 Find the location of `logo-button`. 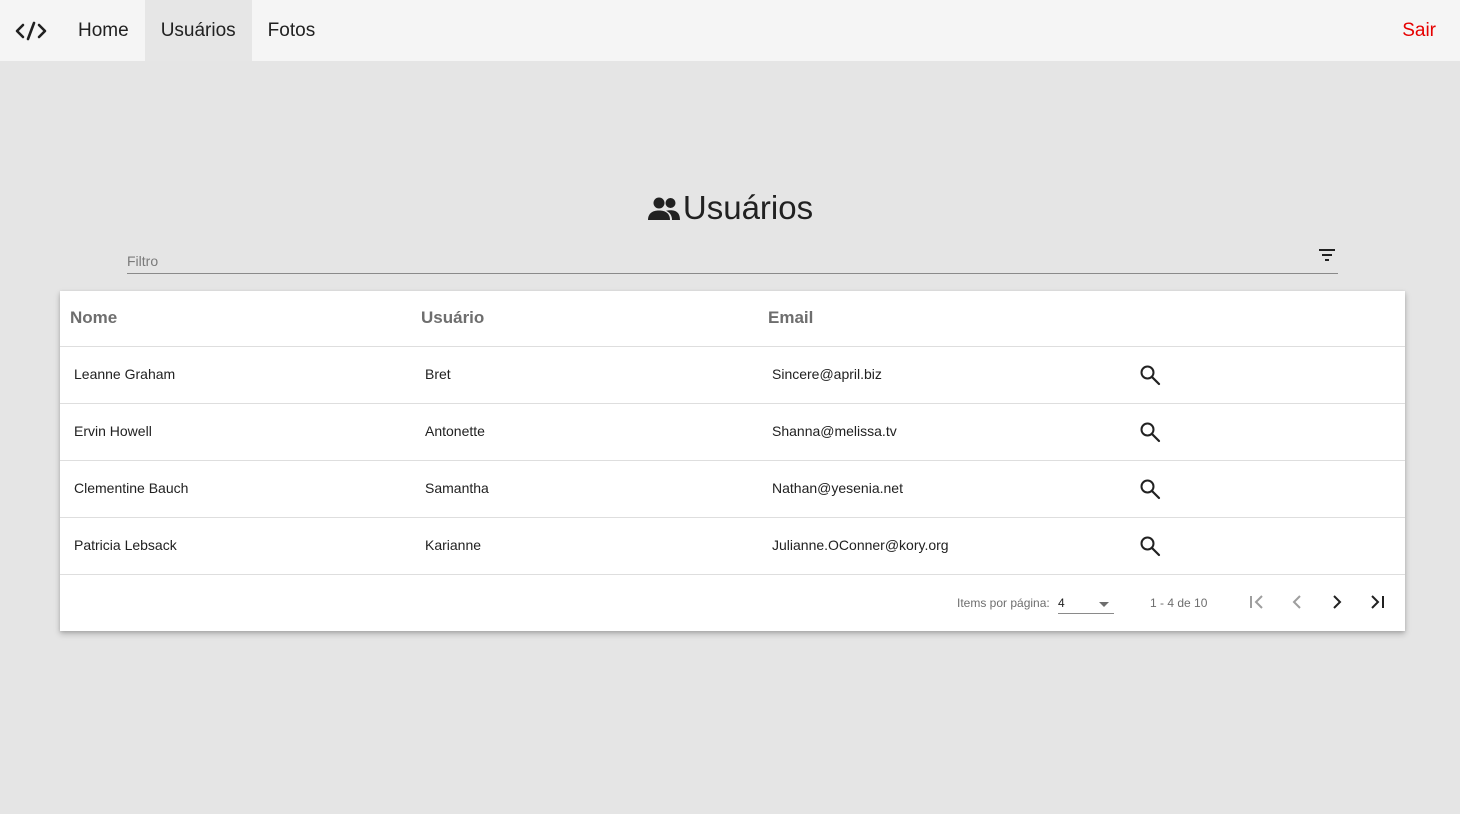

logo-button is located at coordinates (31, 30).